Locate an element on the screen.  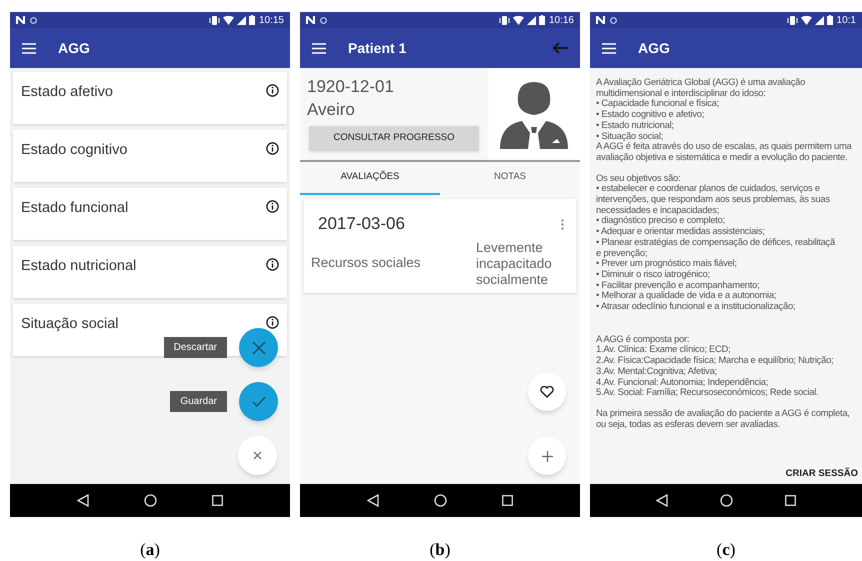
info-text: • Prever um prognóstico mais fiável; is located at coordinates (667, 263).